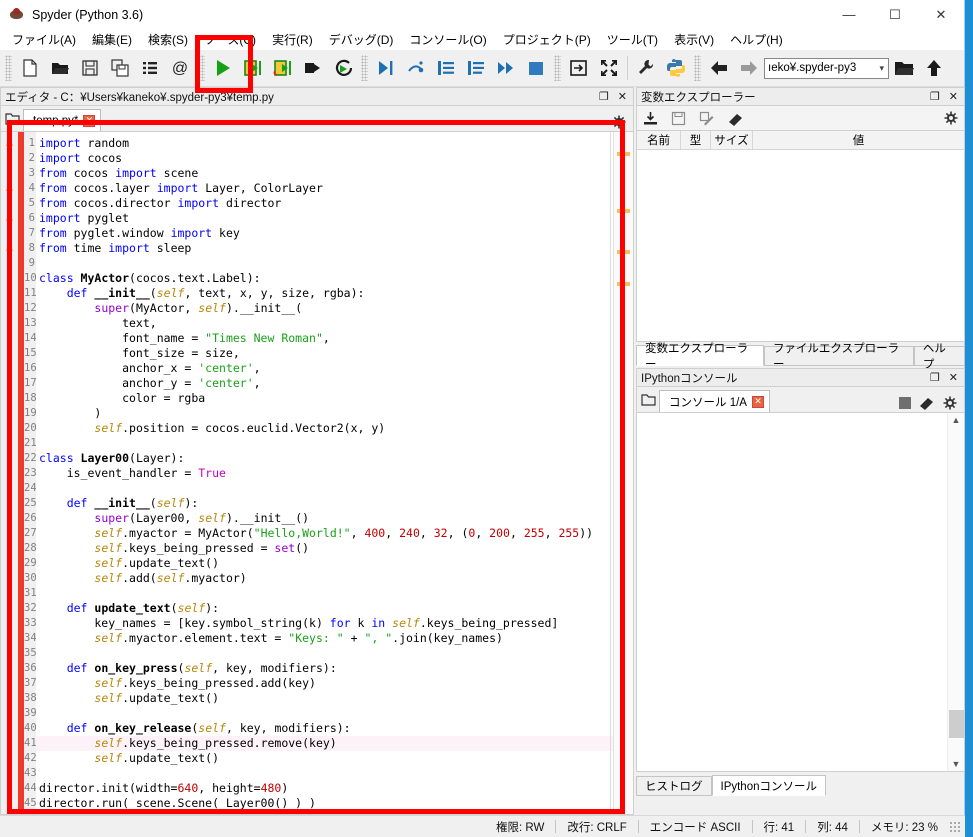 The image size is (973, 837). What do you see at coordinates (623, 473) in the screenshot?
I see `scroll-flag-area` at bounding box center [623, 473].